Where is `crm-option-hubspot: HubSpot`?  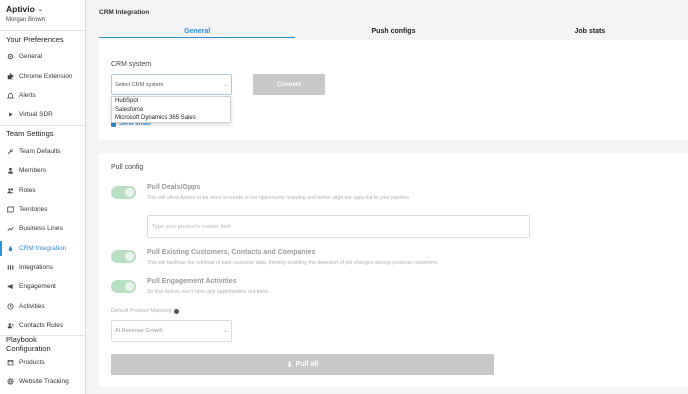 crm-option-hubspot: HubSpot is located at coordinates (171, 101).